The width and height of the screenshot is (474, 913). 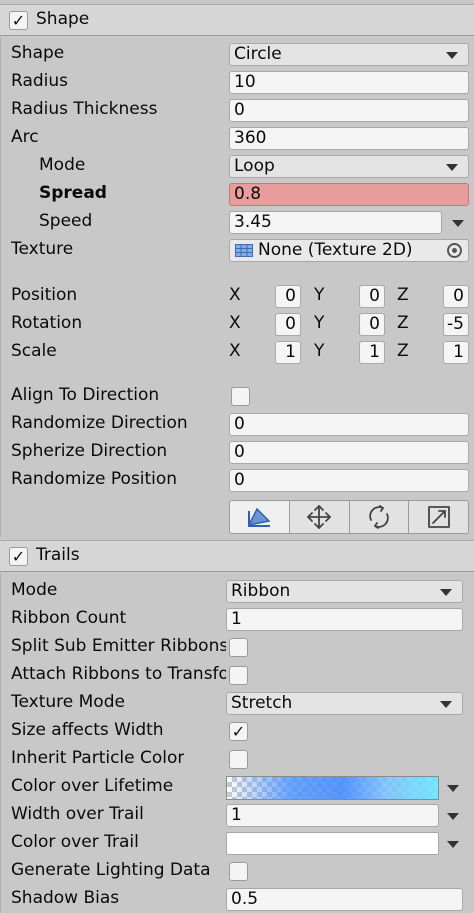 I want to click on texture-icon, so click(x=244, y=250).